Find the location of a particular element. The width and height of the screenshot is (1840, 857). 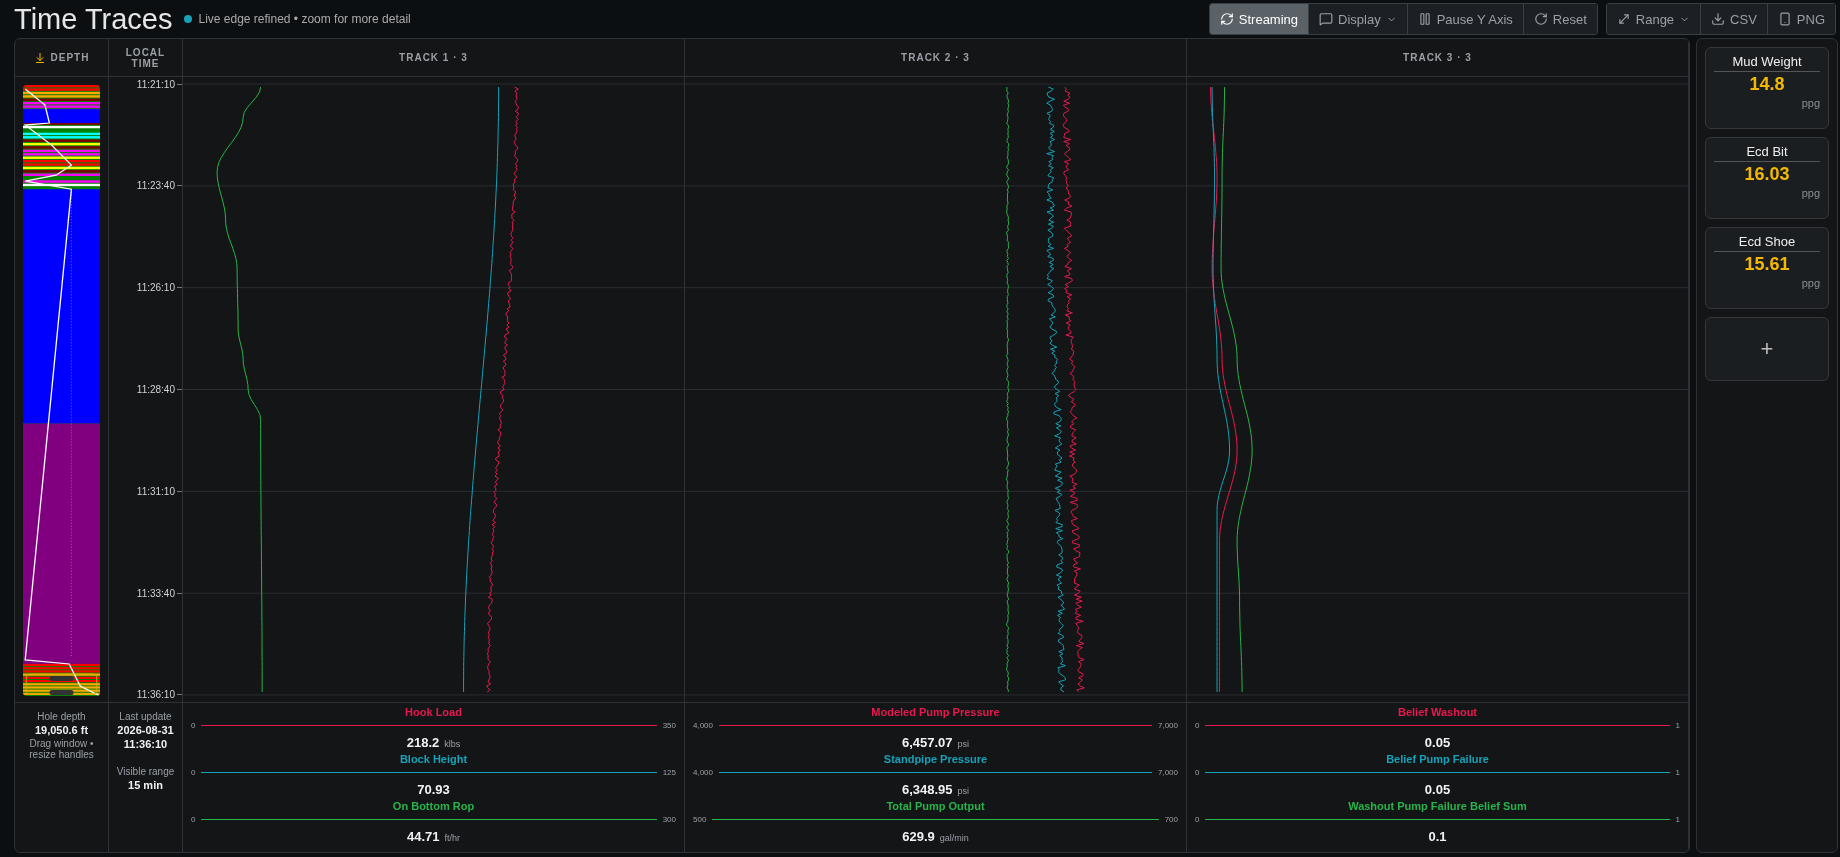

track-header: TRACK 3 · 3 is located at coordinates (1437, 57).